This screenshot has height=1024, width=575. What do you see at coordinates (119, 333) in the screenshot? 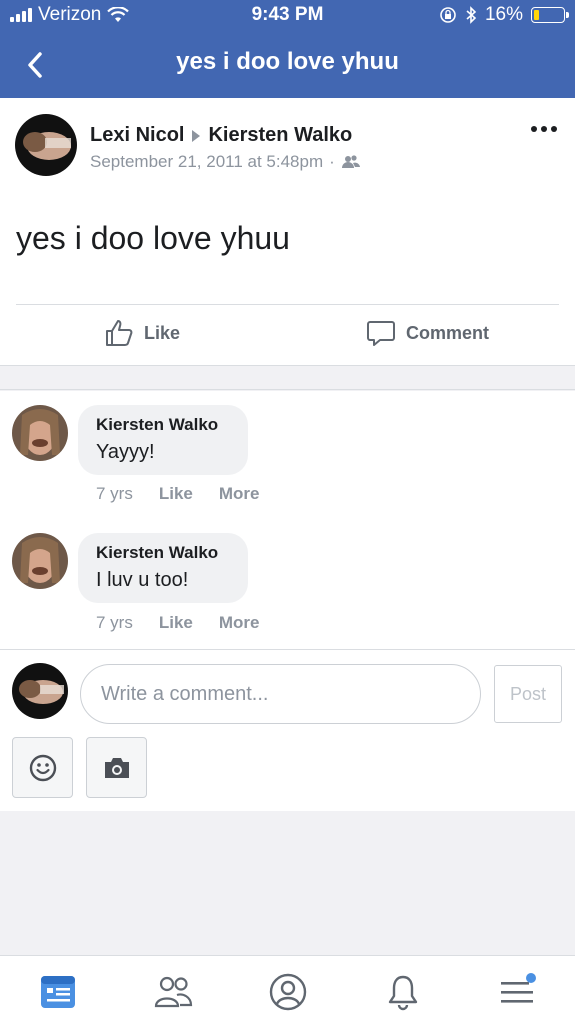
I see `thumbs-up-icon` at bounding box center [119, 333].